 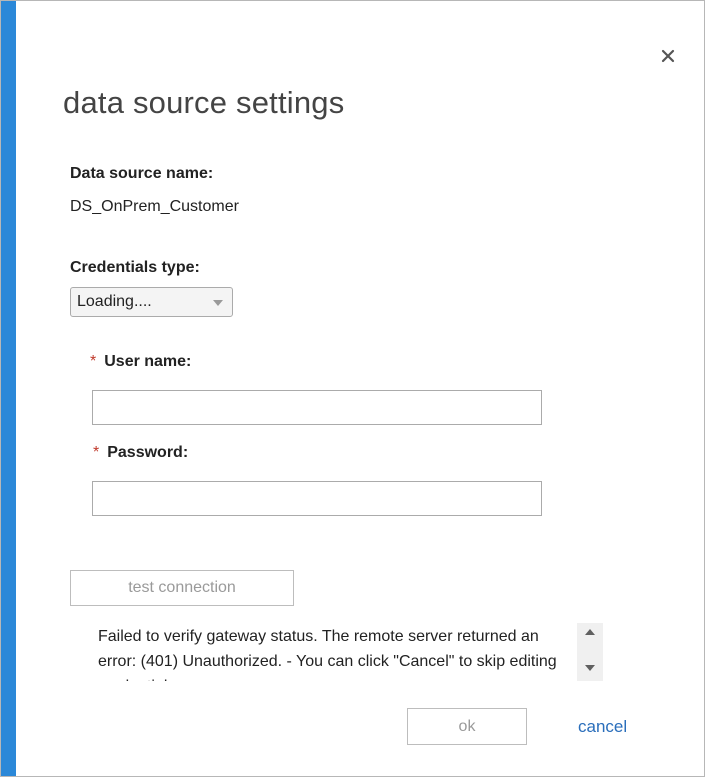 I want to click on scroll-down-icon, so click(x=590, y=668).